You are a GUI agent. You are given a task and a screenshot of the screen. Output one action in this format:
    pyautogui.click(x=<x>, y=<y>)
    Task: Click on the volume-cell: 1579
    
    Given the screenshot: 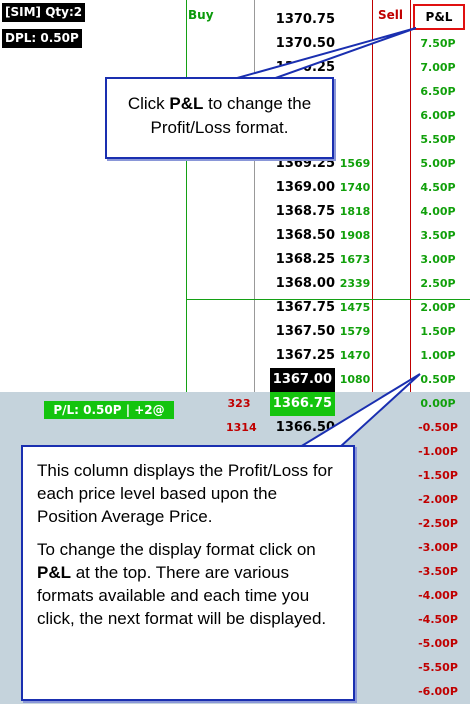 What is the action you would take?
    pyautogui.click(x=355, y=331)
    